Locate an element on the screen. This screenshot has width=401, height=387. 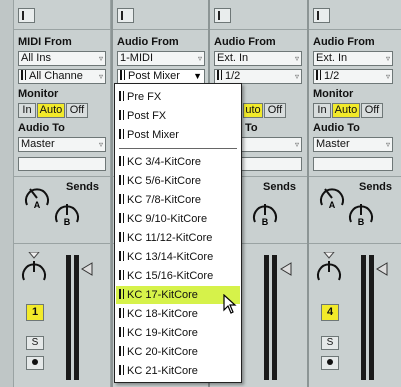
menu-item-label: KC 13/14-KitCore is located at coordinates (170, 257).